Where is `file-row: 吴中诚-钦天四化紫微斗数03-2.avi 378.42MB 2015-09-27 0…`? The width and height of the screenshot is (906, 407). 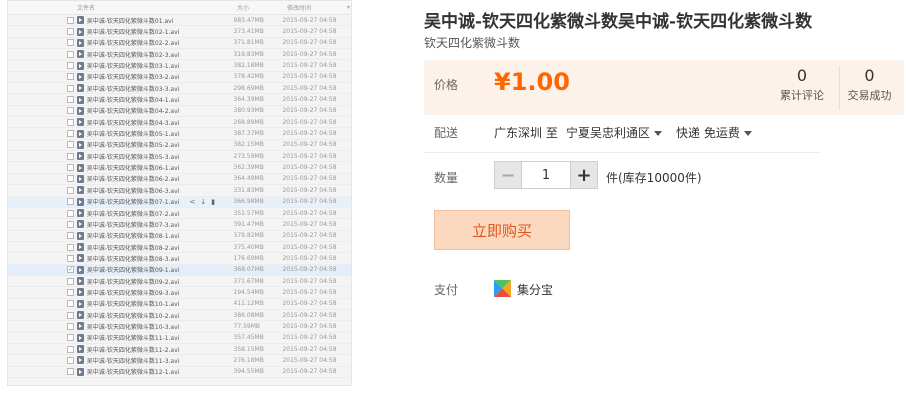
file-row: 吴中诚-钦天四化紫微斗数03-2.avi 378.42MB 2015-09-27 0… is located at coordinates (179, 78).